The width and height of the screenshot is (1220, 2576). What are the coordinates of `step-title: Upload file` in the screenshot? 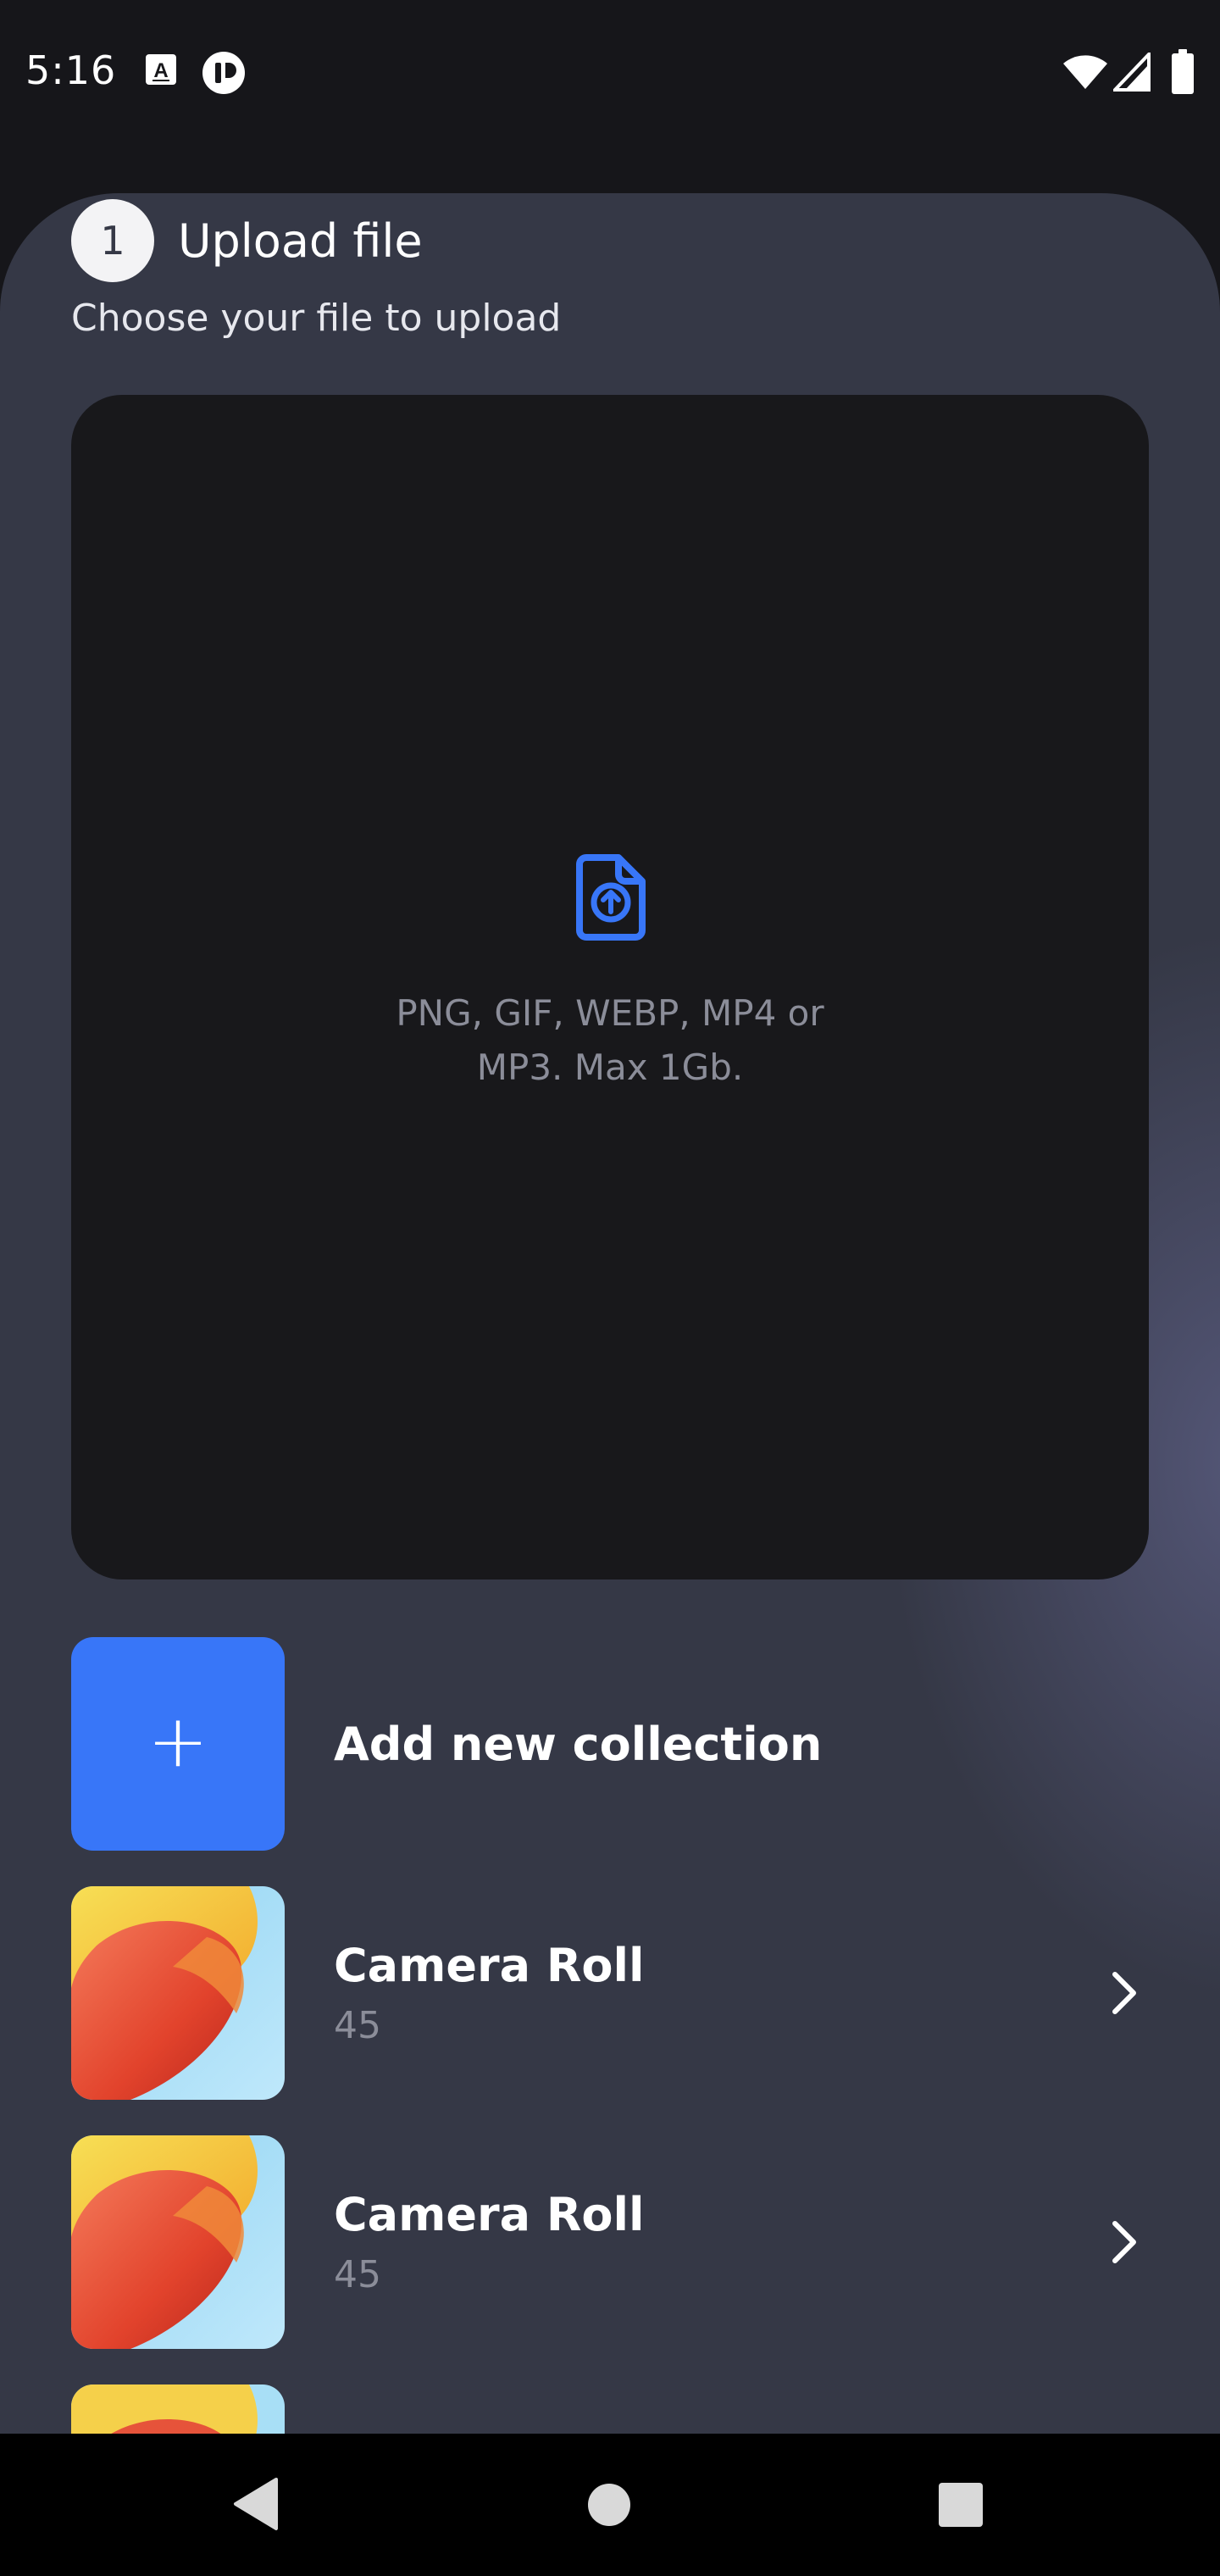 It's located at (300, 241).